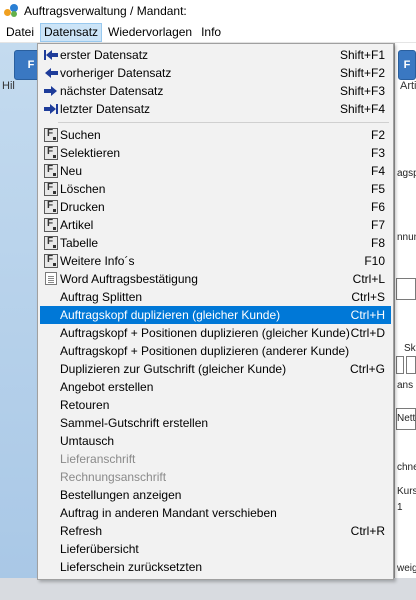 The image size is (416, 600). What do you see at coordinates (215, 405) in the screenshot?
I see `menu-item-retouren: Retouren` at bounding box center [215, 405].